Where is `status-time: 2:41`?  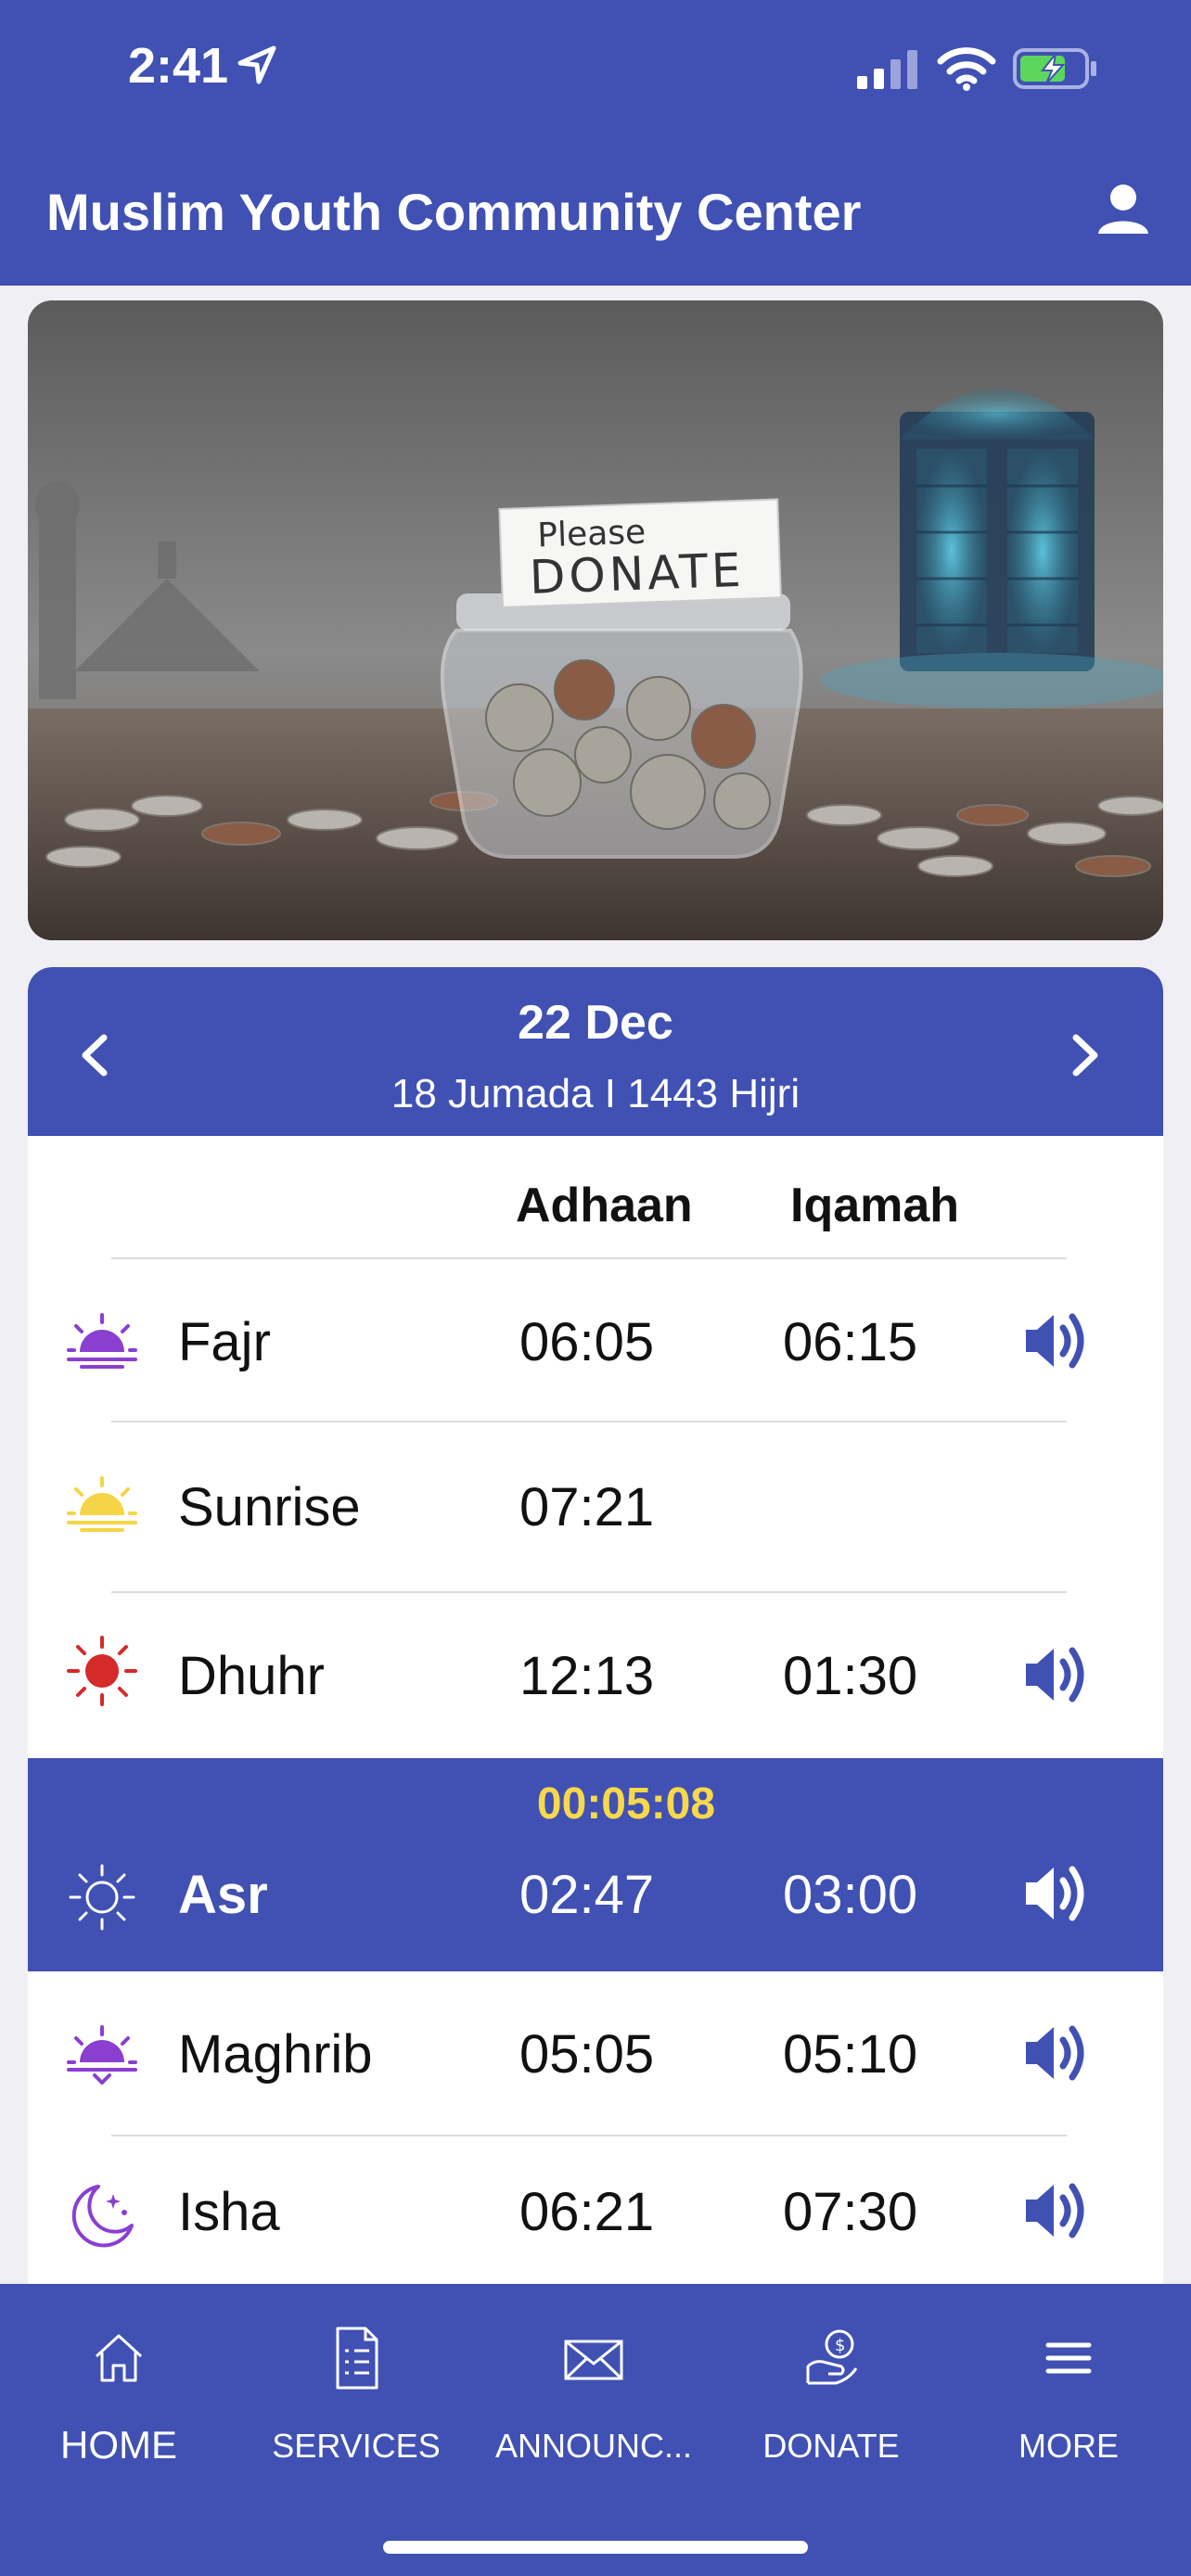
status-time: 2:41 is located at coordinates (178, 66).